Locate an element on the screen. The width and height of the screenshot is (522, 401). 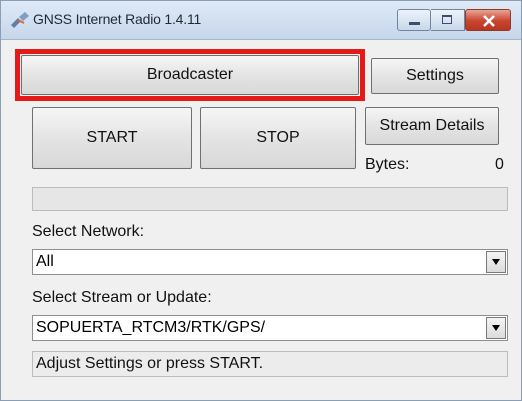
start-button: START is located at coordinates (112, 138).